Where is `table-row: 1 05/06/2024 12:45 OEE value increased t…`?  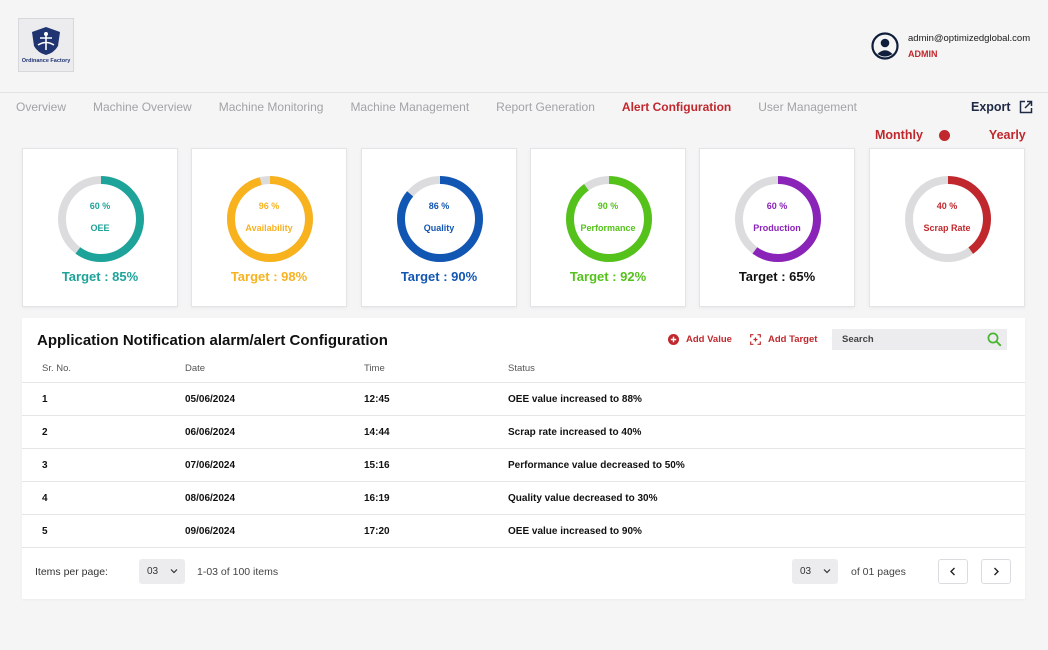 table-row: 1 05/06/2024 12:45 OEE value increased t… is located at coordinates (523, 399).